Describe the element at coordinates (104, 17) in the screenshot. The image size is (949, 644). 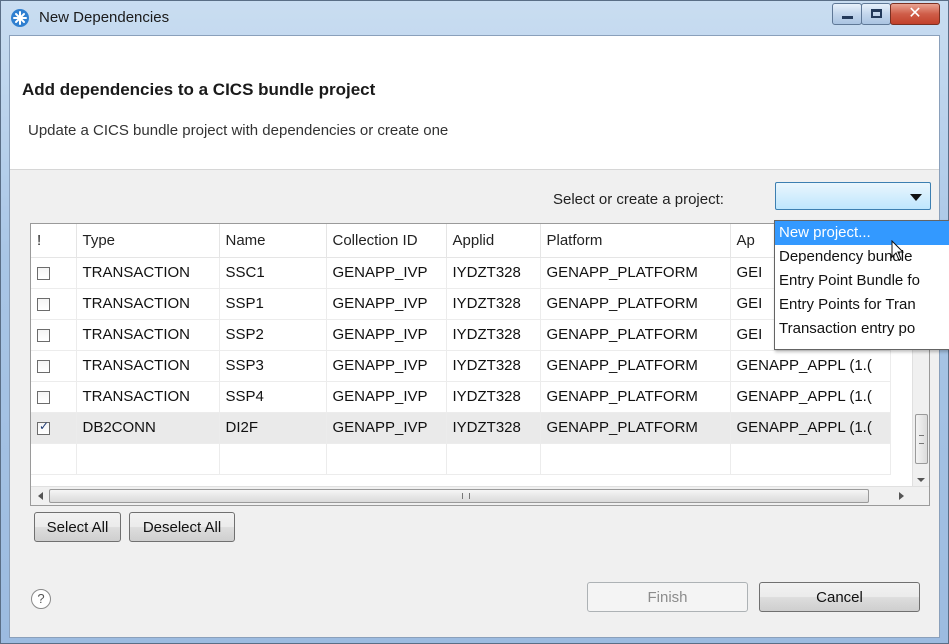
I see `window-title: New Dependencies` at that location.